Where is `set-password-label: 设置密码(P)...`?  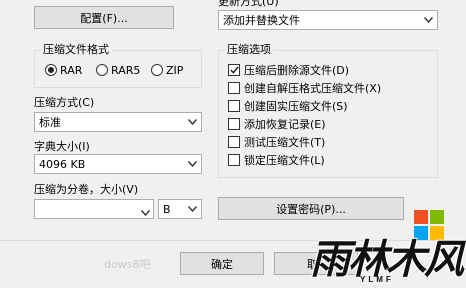
set-password-label: 设置密码(P)... is located at coordinates (311, 209).